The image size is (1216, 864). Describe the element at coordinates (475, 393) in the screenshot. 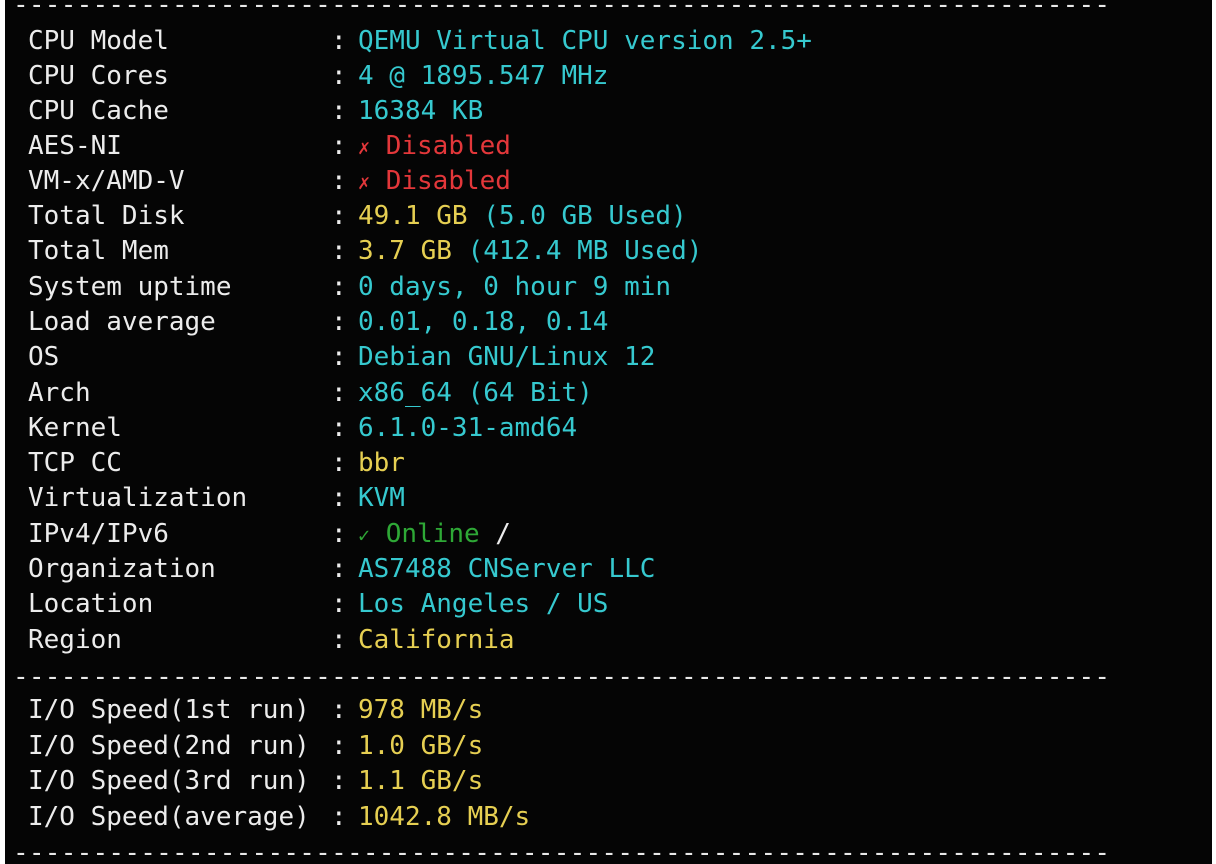

I see `row-value: x86_64 (64 Bit)` at that location.